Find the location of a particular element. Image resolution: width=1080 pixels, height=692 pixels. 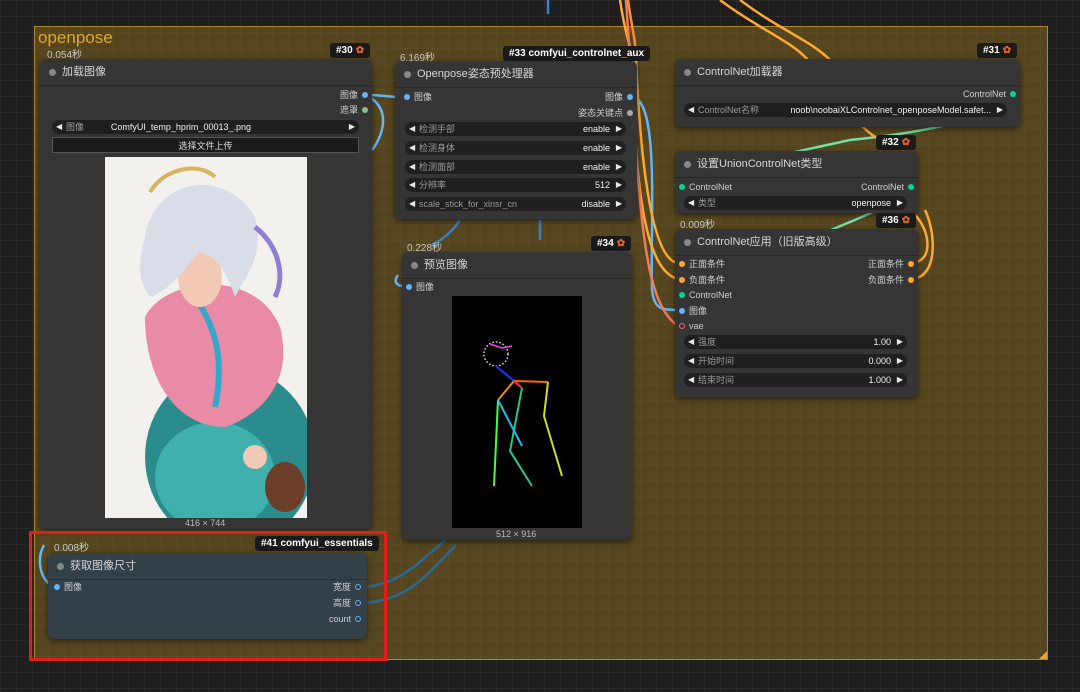

preview-title: 预览图像 is located at coordinates (446, 265).